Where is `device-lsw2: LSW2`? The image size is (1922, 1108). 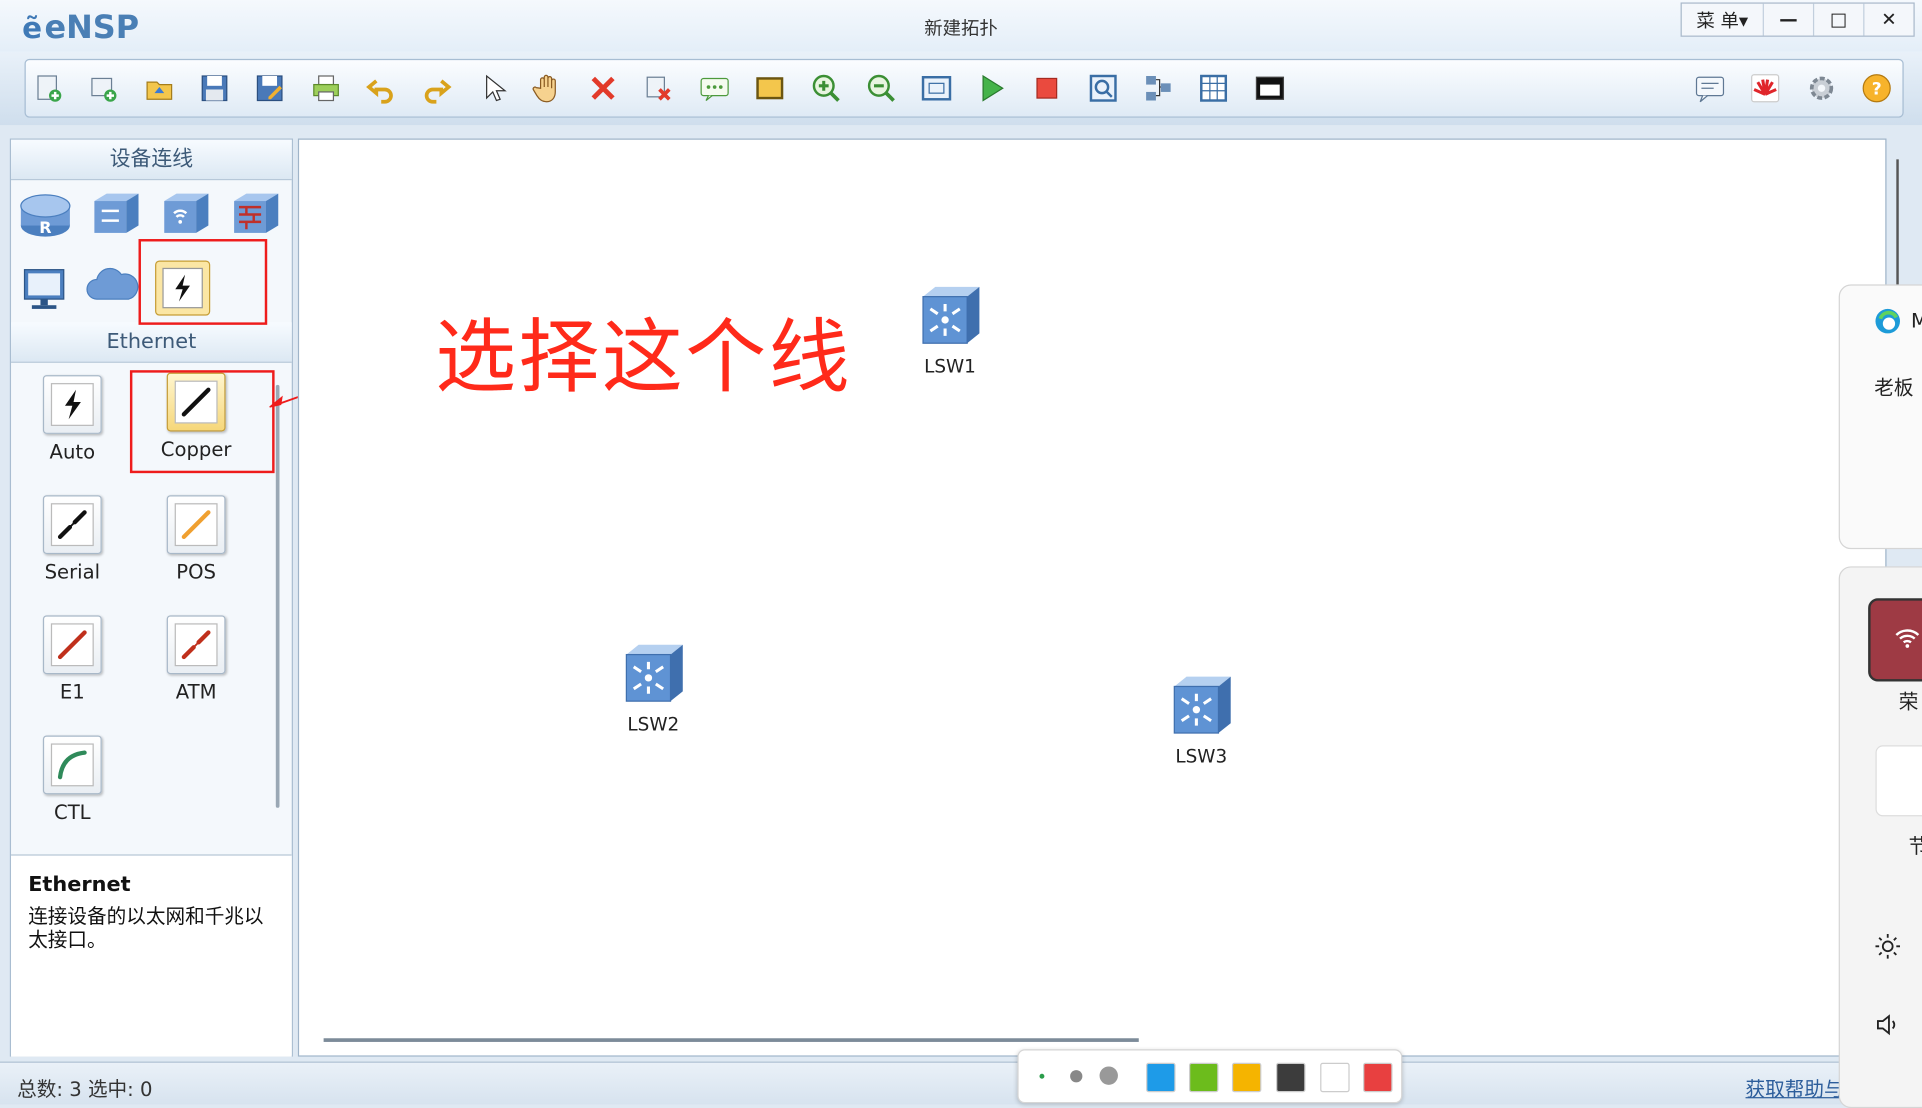 device-lsw2: LSW2 is located at coordinates (654, 687).